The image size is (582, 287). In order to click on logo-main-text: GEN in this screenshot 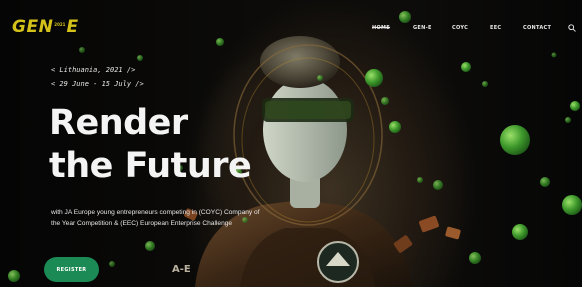, I will do `click(33, 27)`.